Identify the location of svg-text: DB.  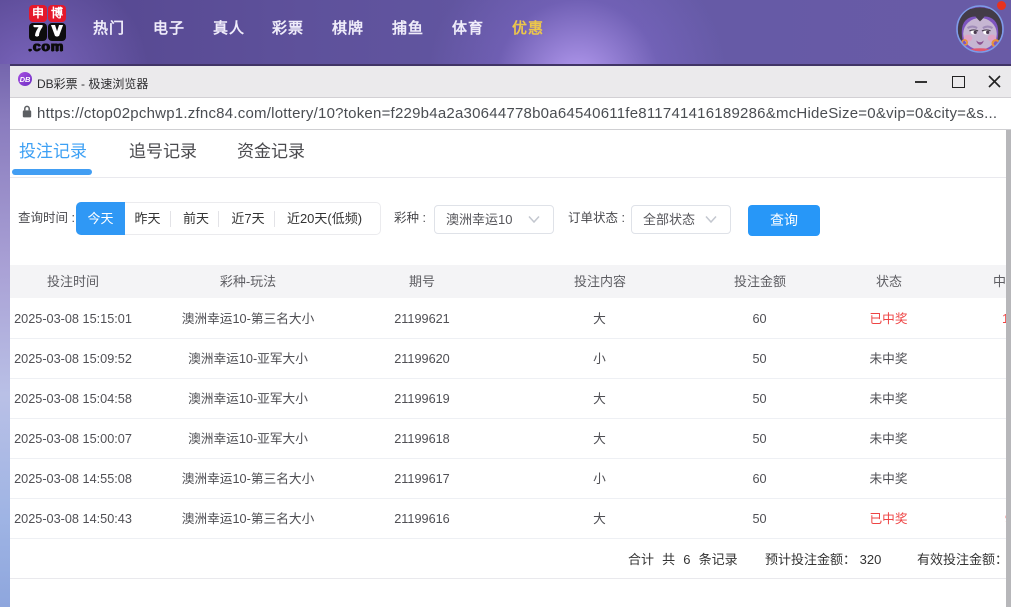
(25, 79).